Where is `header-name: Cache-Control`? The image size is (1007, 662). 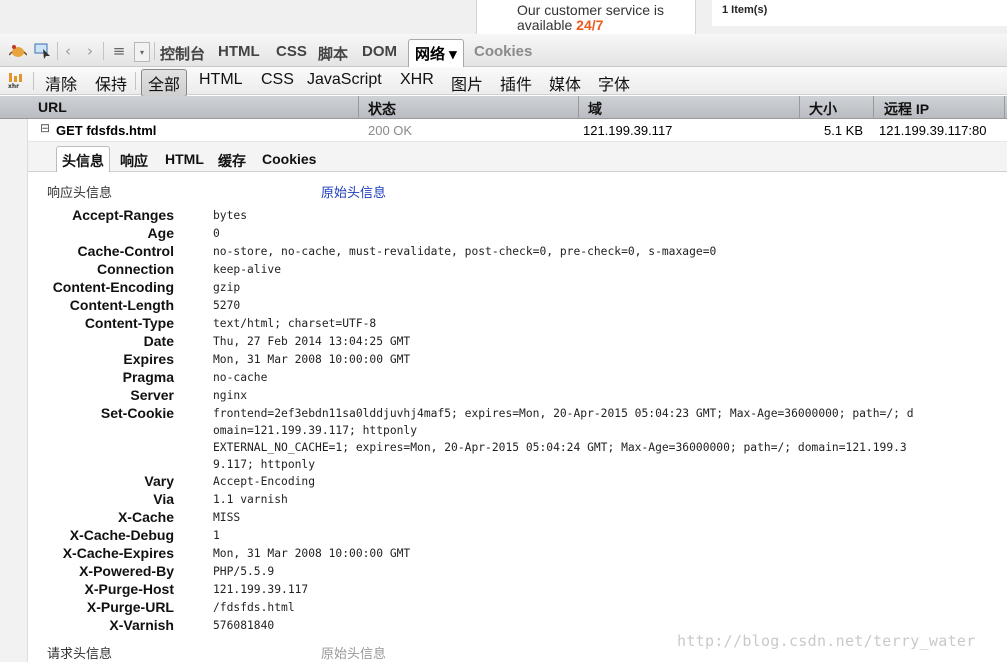 header-name: Cache-Control is located at coordinates (125, 251).